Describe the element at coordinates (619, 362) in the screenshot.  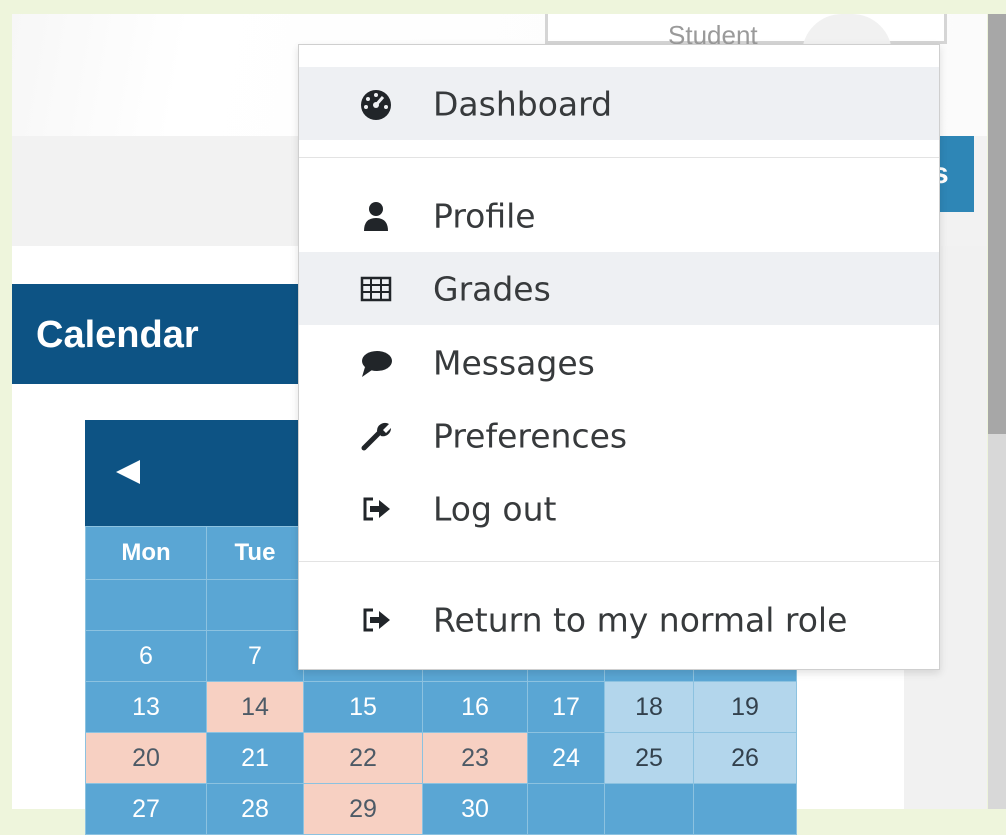
I see `menu-item-messages: Messages` at that location.